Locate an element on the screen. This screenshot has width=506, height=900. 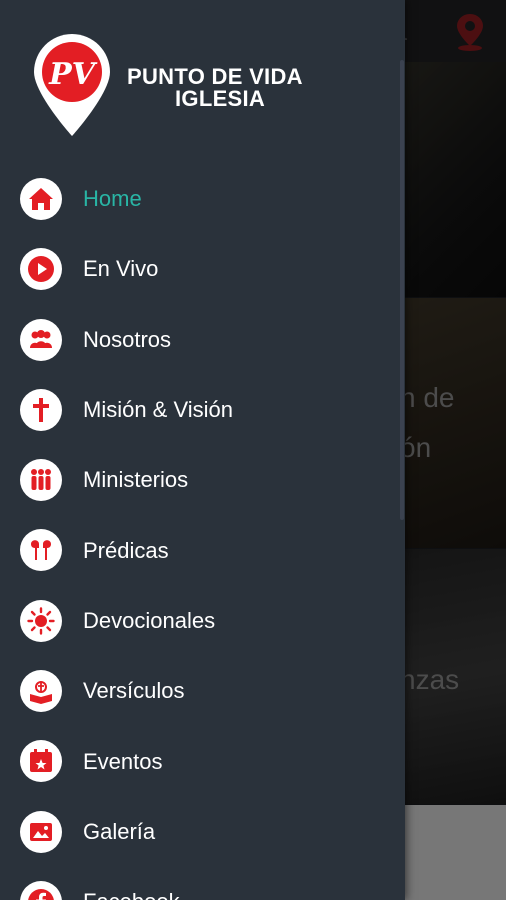
menu-label-devocionales: Devocionales is located at coordinates (149, 620).